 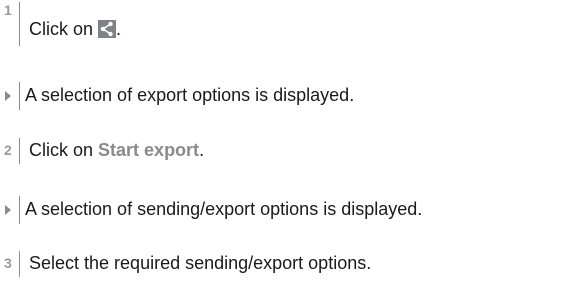 I want to click on share-icon, so click(x=107, y=29).